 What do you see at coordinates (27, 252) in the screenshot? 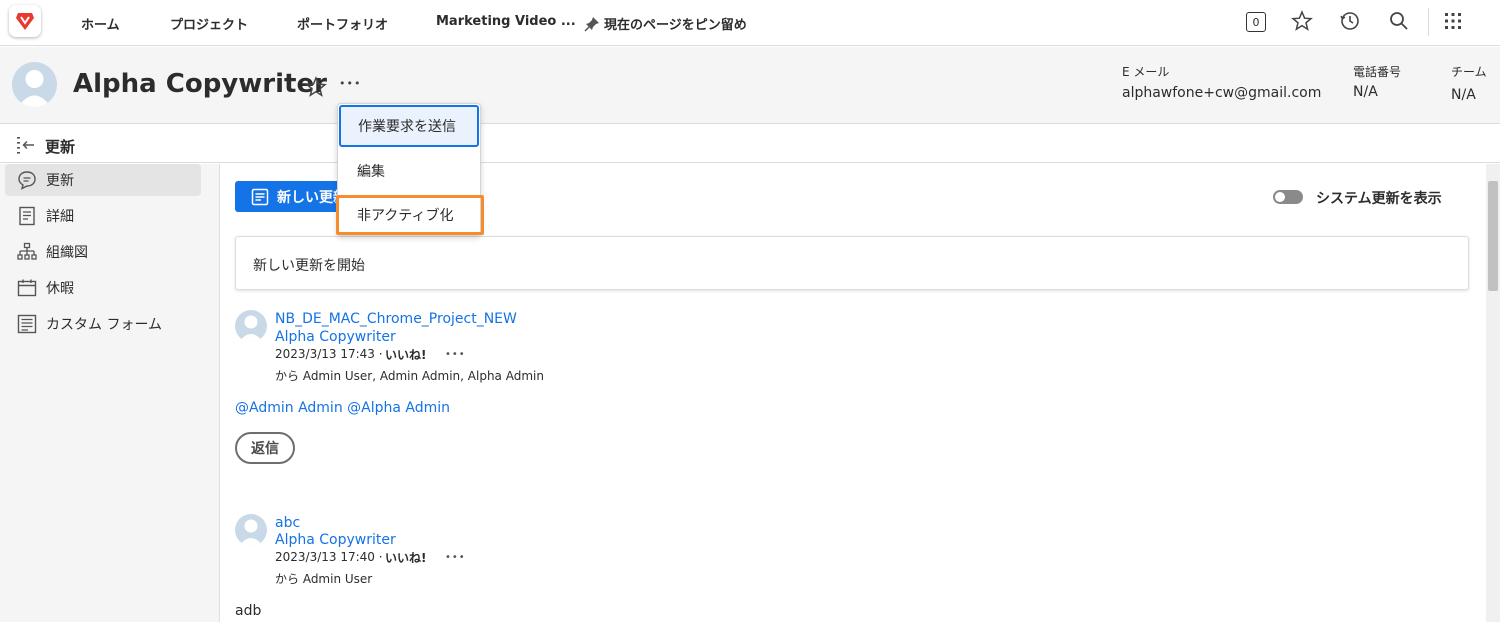
I see `org-chart-icon` at bounding box center [27, 252].